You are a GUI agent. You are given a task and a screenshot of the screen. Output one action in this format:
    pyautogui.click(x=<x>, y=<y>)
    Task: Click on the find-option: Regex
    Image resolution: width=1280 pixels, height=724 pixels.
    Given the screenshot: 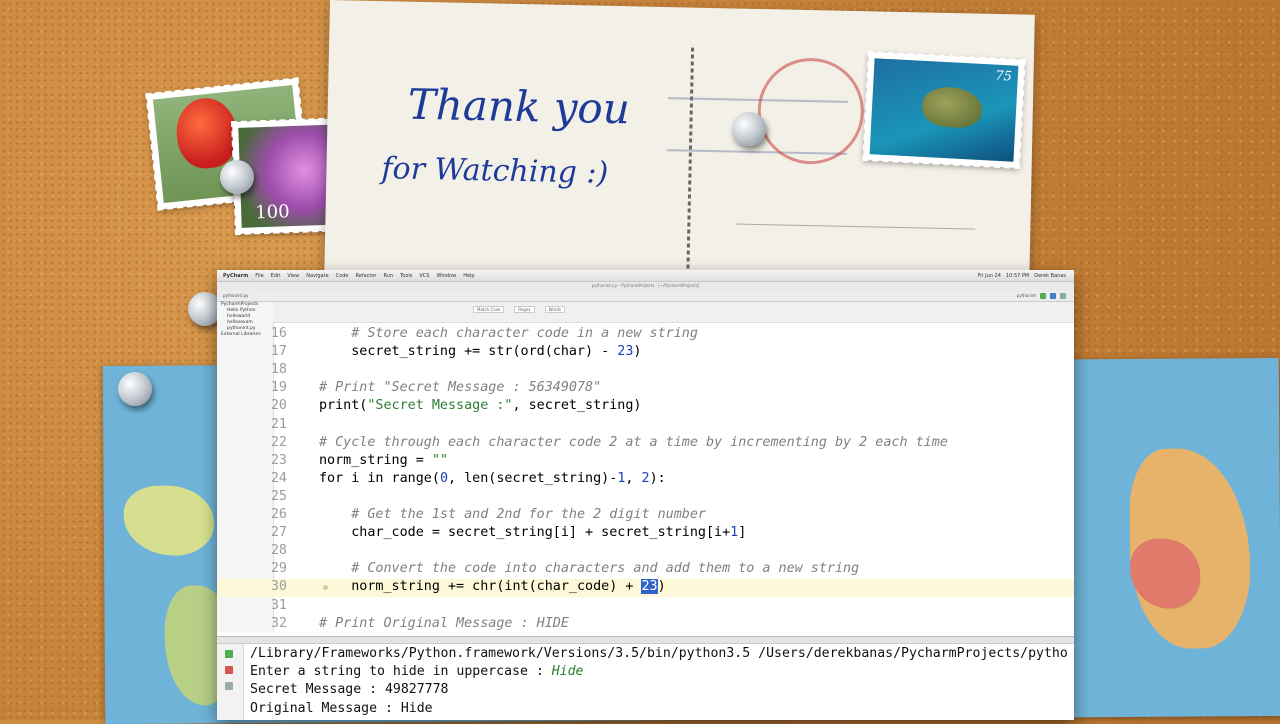 What is the action you would take?
    pyautogui.click(x=524, y=309)
    